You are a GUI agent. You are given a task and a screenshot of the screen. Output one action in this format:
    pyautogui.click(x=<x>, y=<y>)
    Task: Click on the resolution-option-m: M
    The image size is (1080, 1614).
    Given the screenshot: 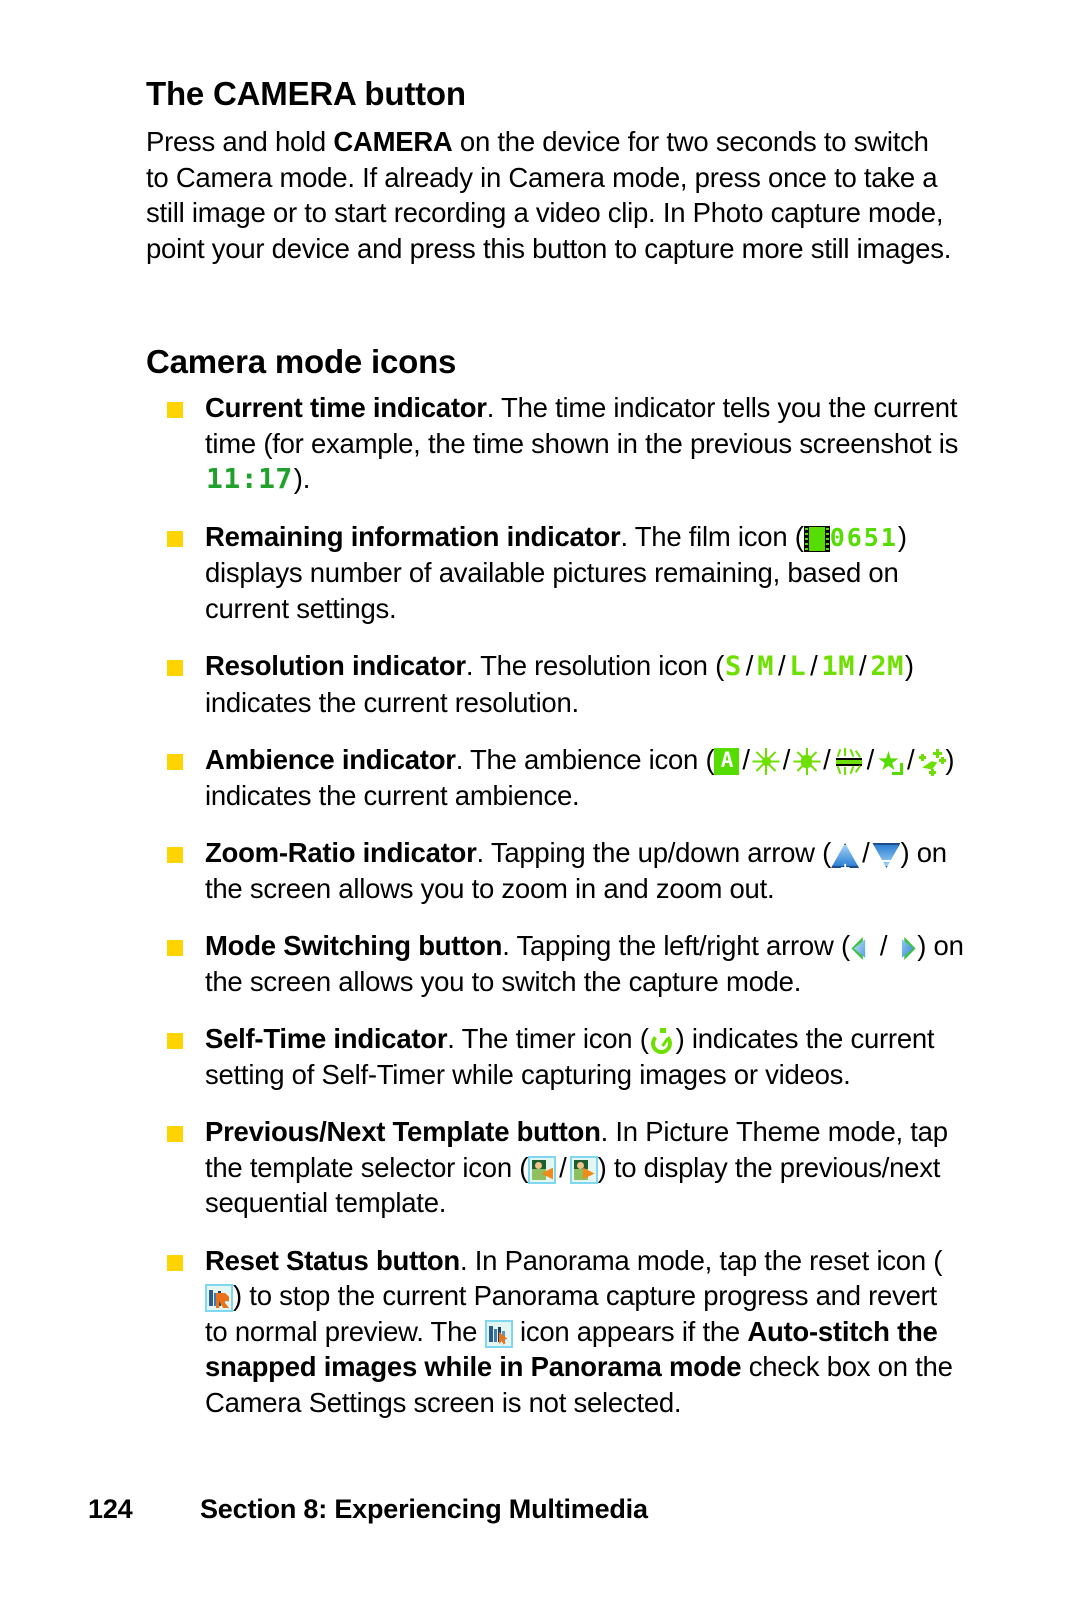 What is the action you would take?
    pyautogui.click(x=765, y=666)
    